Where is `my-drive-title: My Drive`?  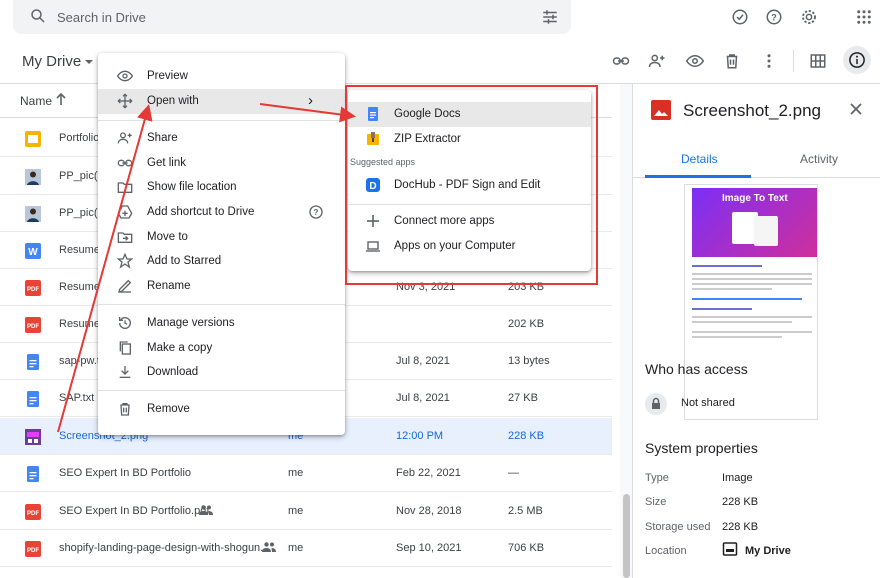
my-drive-title: My Drive is located at coordinates (51, 61).